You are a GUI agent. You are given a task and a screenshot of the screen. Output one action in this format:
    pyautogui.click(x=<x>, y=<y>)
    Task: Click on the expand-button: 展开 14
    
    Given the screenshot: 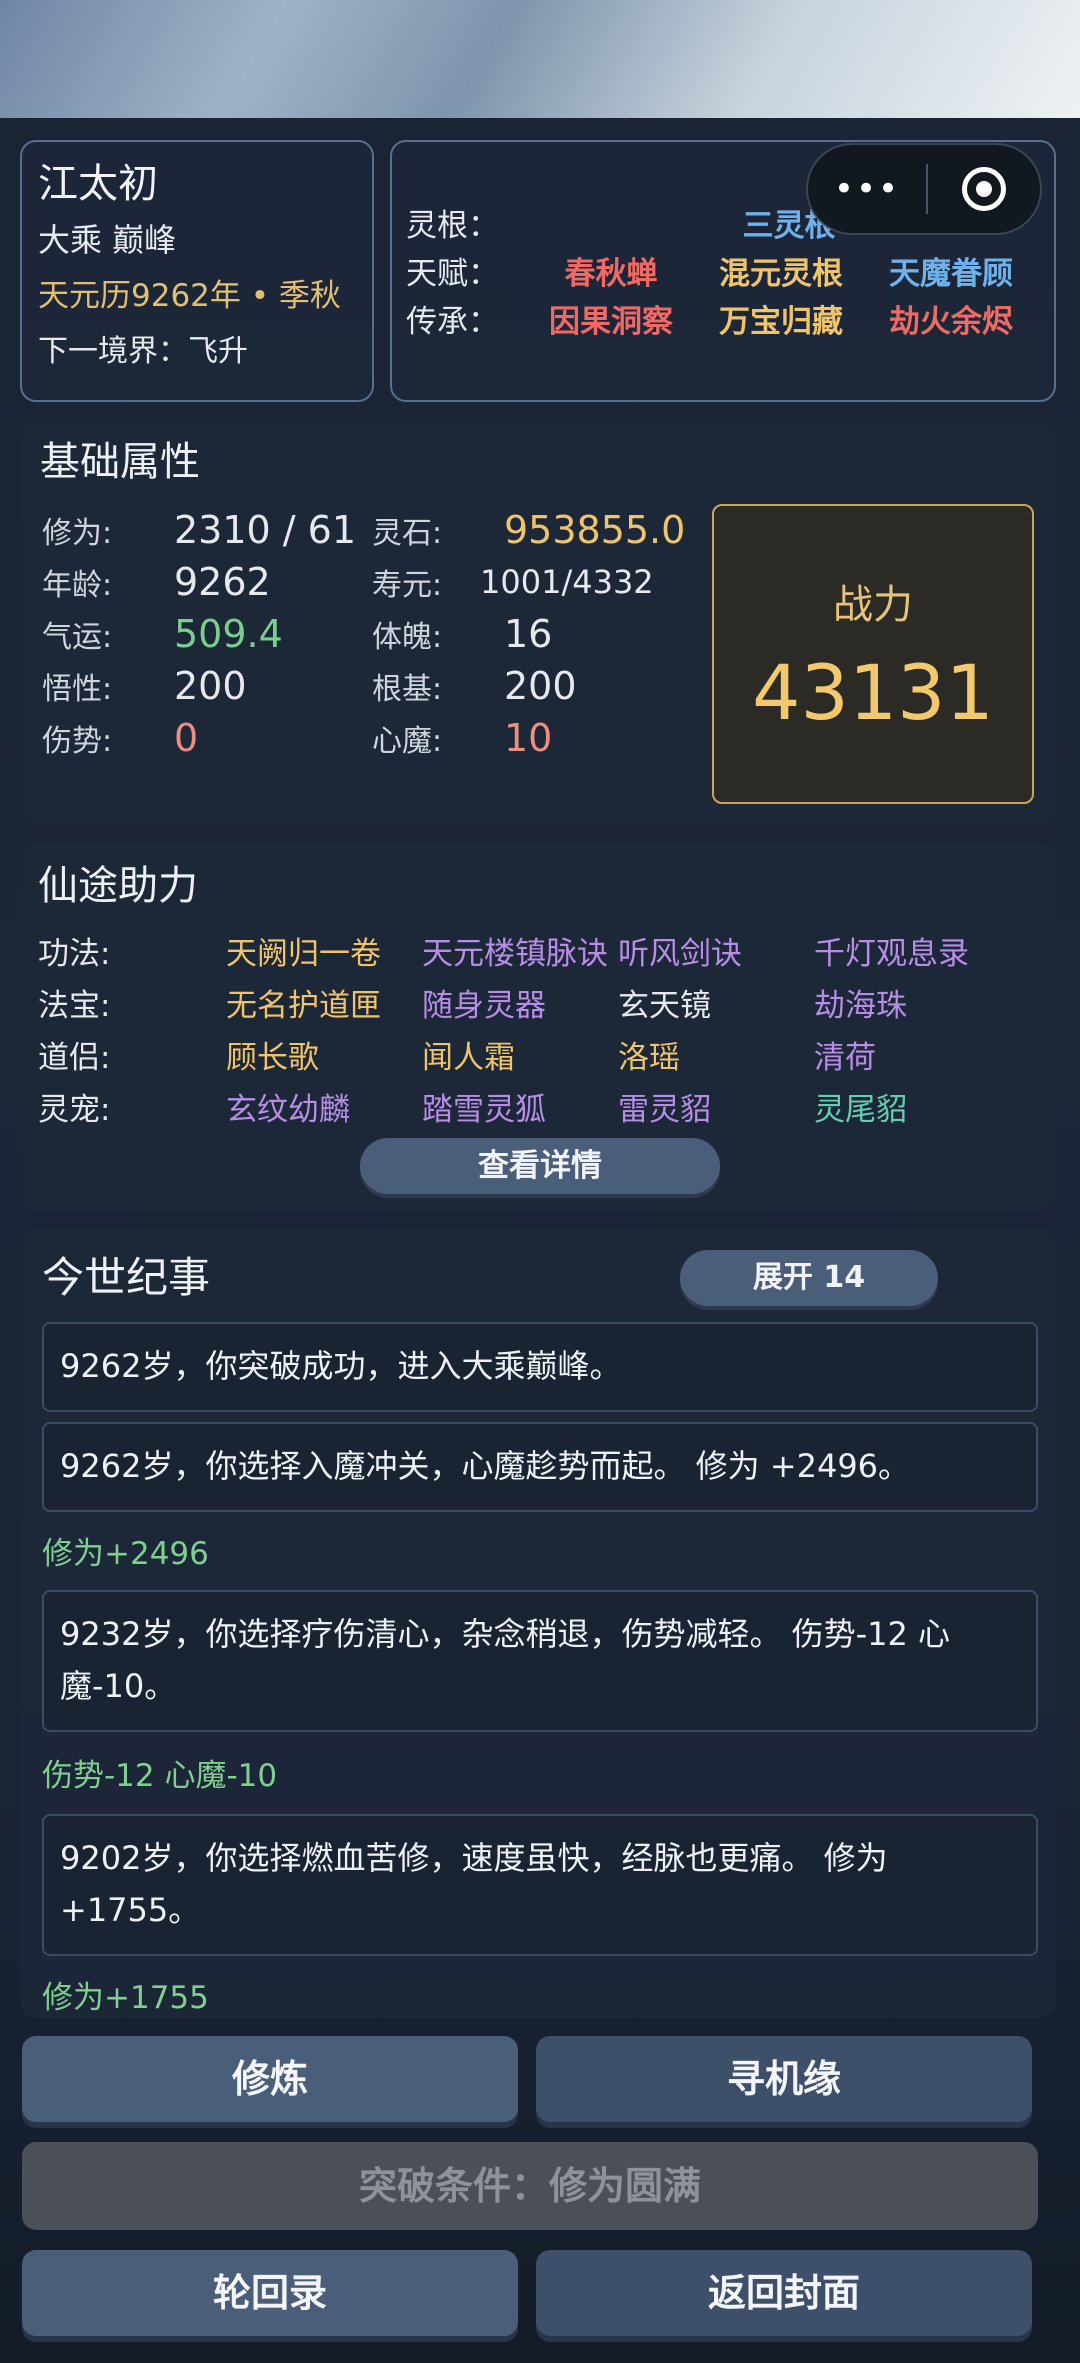 What is the action you would take?
    pyautogui.click(x=809, y=1278)
    